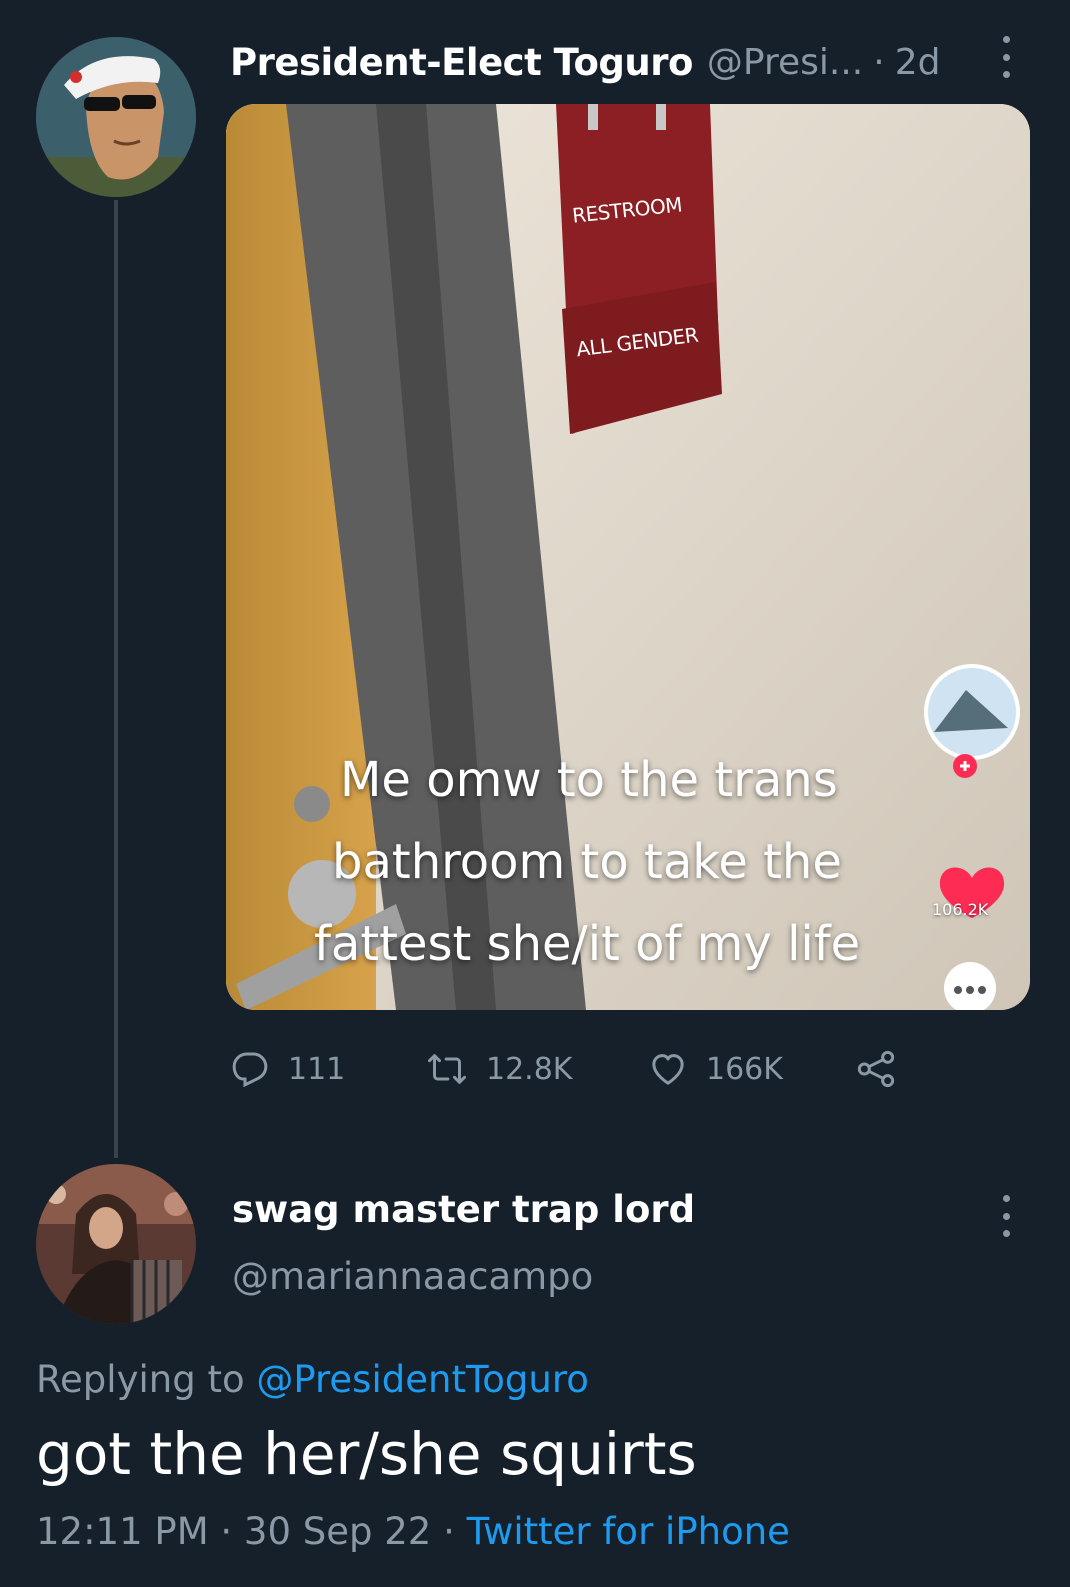  I want to click on replying-to-line: Replying to @PresidentToguro, so click(312, 1379).